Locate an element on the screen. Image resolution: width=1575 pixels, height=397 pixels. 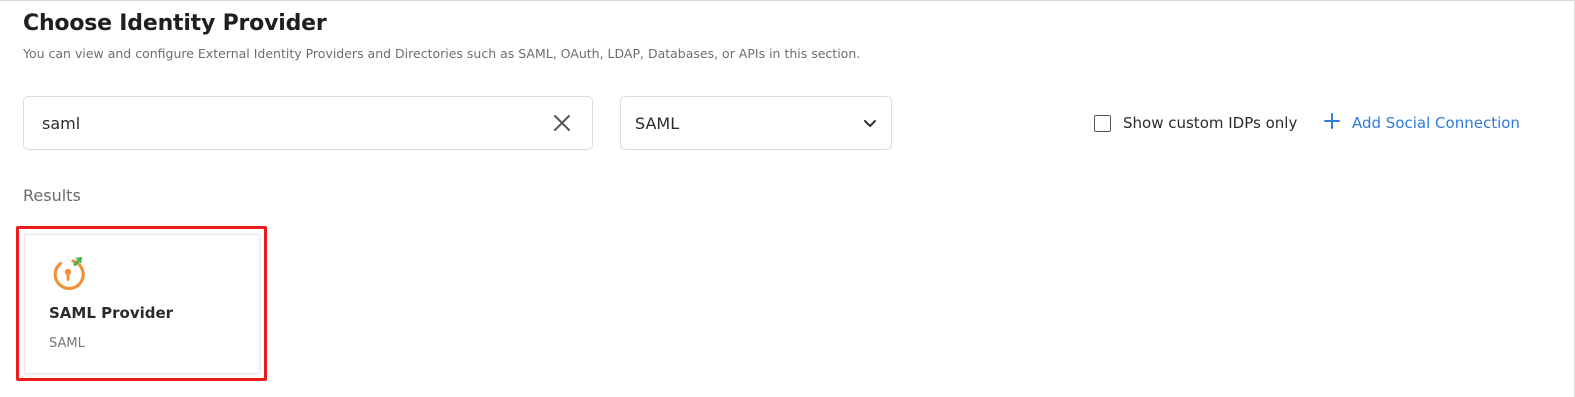
page-title: Choose Identity Provider is located at coordinates (175, 23).